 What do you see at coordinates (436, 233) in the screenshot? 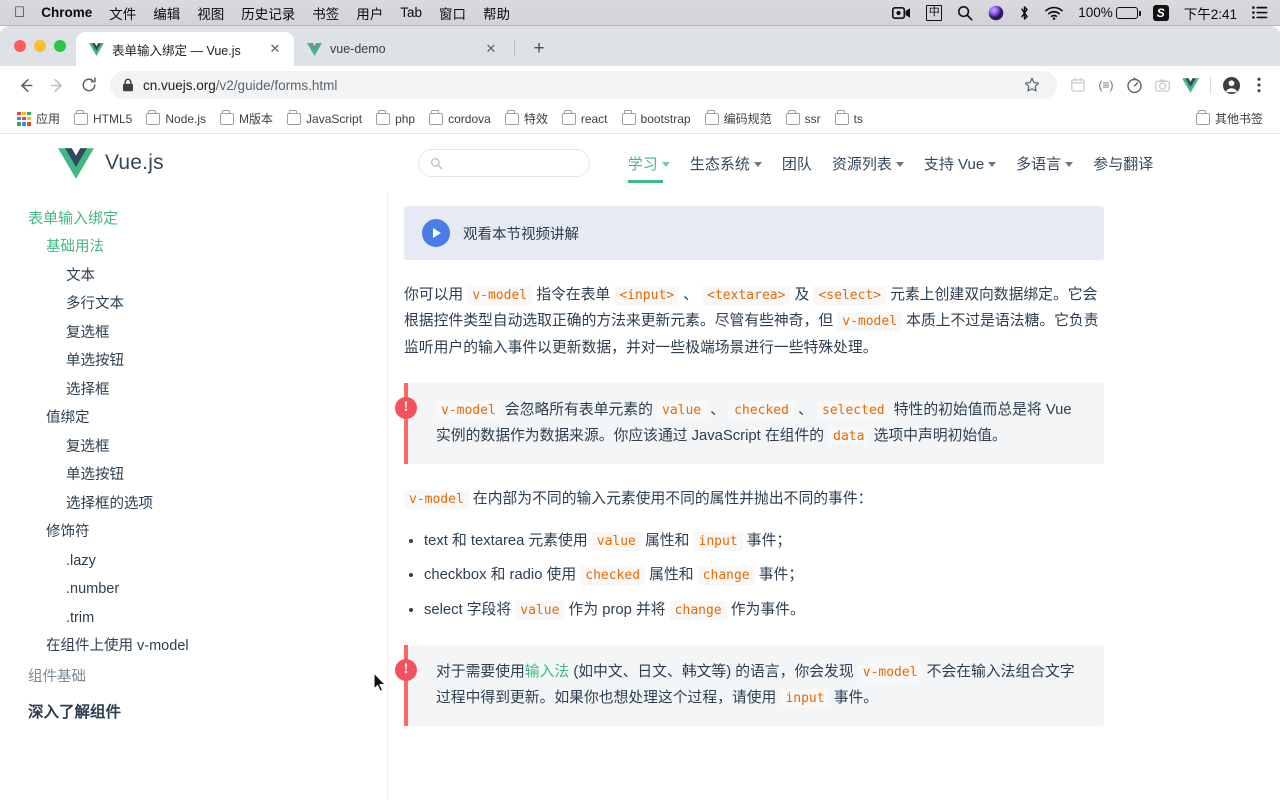
I see `play-icon` at bounding box center [436, 233].